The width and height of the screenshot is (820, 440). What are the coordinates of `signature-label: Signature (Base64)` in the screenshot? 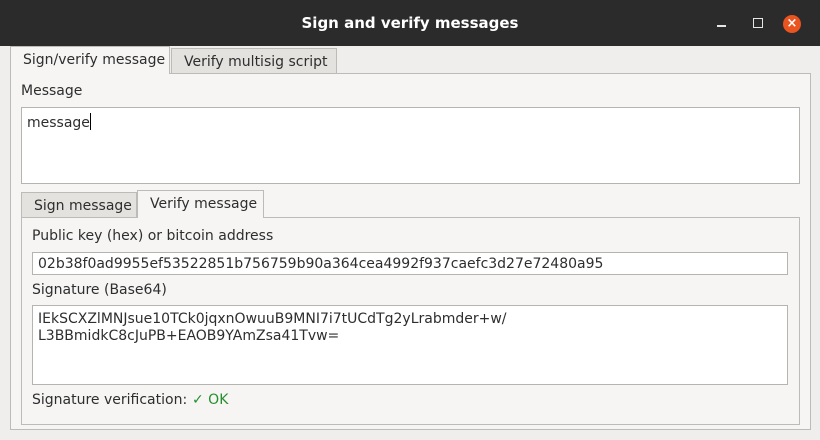 It's located at (99, 290).